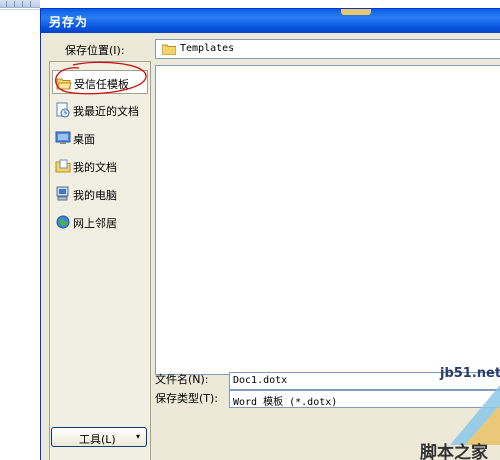  Describe the element at coordinates (260, 380) in the screenshot. I see `filename-value: Doc1.dotx` at that location.